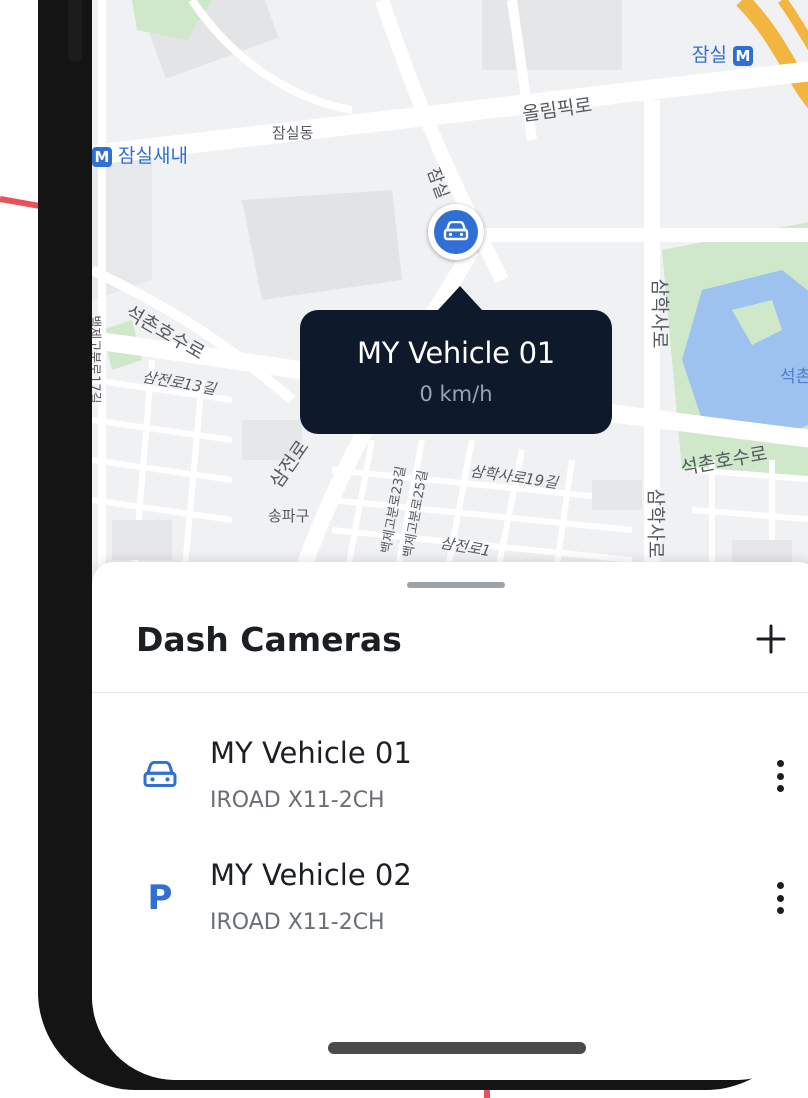 This screenshot has height=1098, width=808. What do you see at coordinates (153, 156) in the screenshot?
I see `label-text: 잠실새내` at bounding box center [153, 156].